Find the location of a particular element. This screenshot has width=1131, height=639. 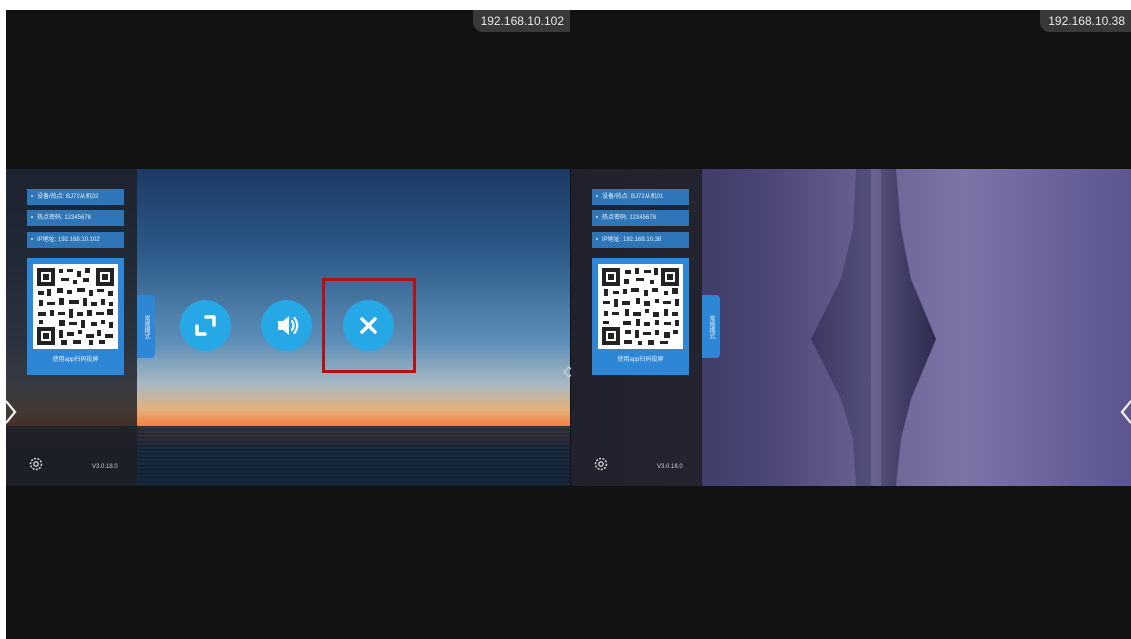

left-chevron-right-icon is located at coordinates (12, 412).